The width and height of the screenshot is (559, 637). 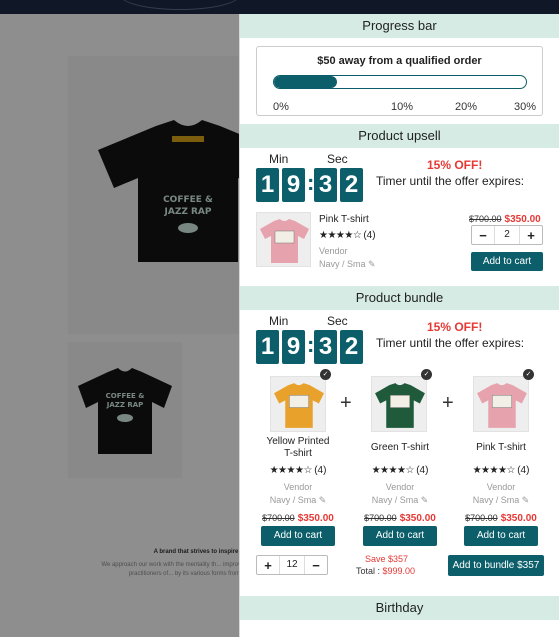 I want to click on bundle-quantity-stepper: + 12 −, so click(x=292, y=565).